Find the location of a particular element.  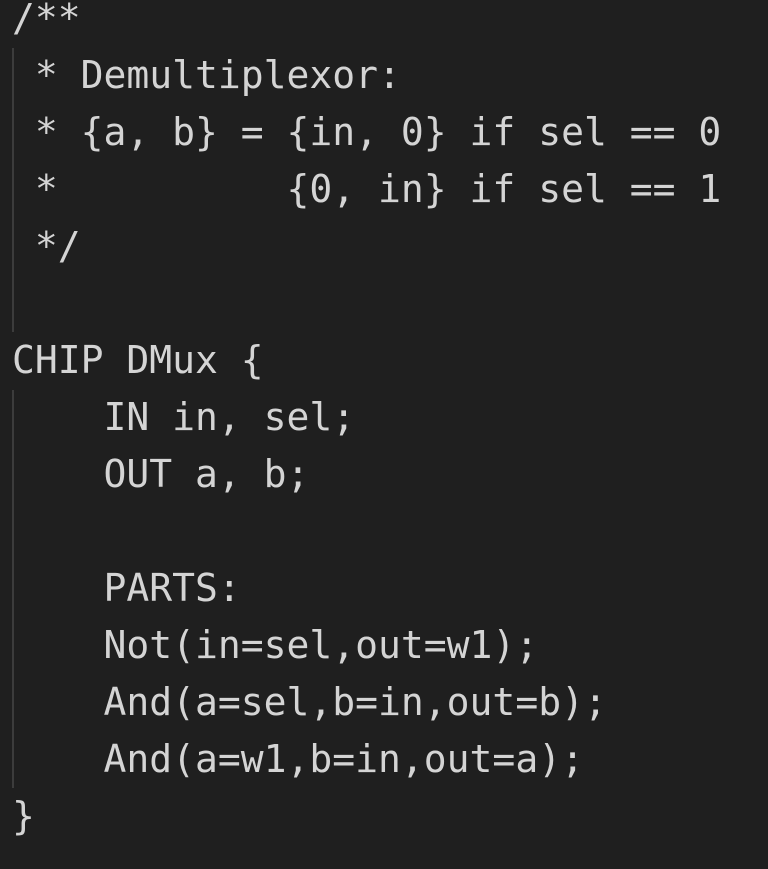

code-line-15: } is located at coordinates (23, 816).